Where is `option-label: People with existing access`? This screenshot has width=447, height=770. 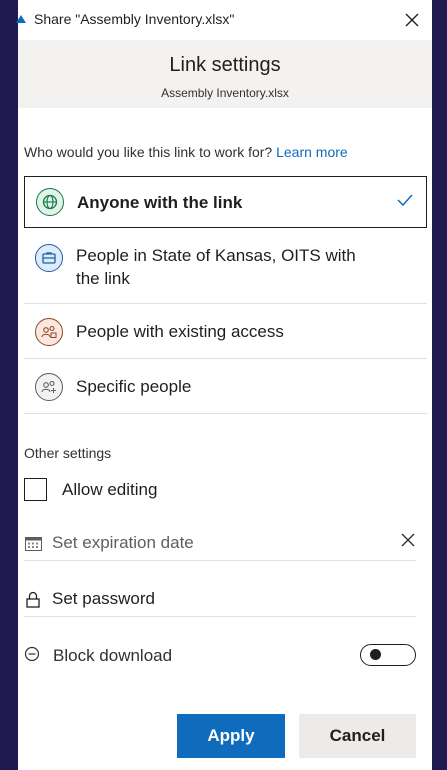
option-label: People with existing access is located at coordinates (180, 331).